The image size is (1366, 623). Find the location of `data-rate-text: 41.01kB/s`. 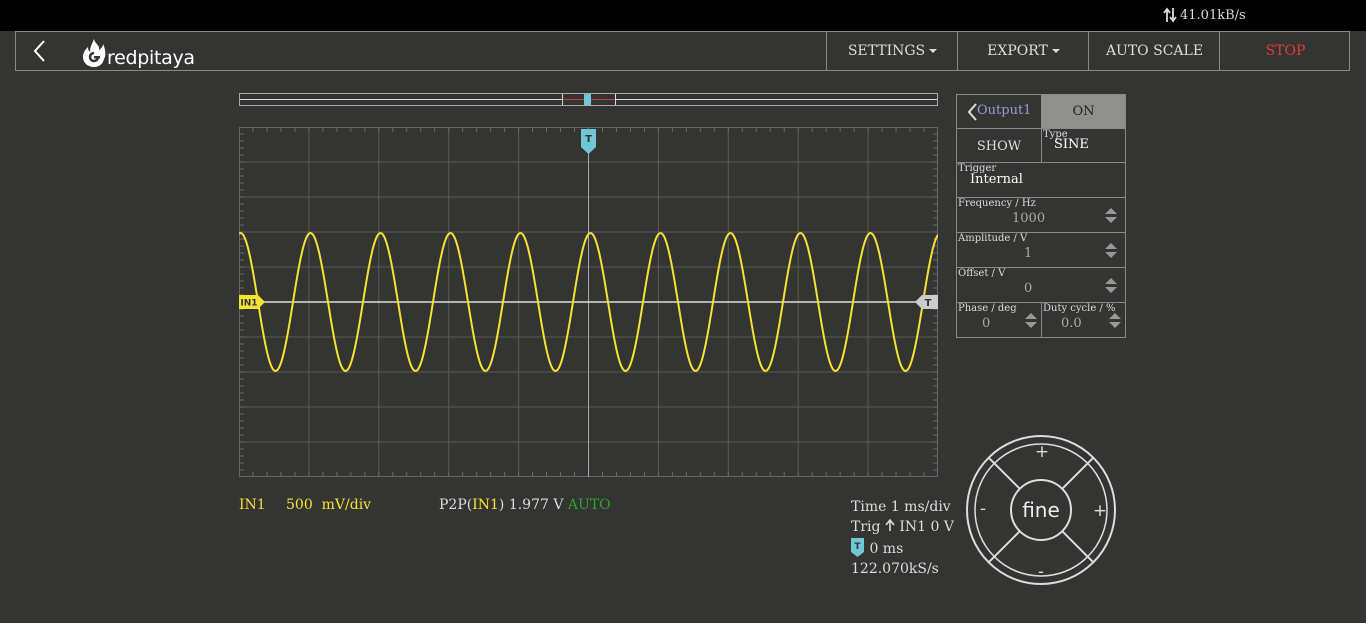

data-rate-text: 41.01kB/s is located at coordinates (1213, 15).